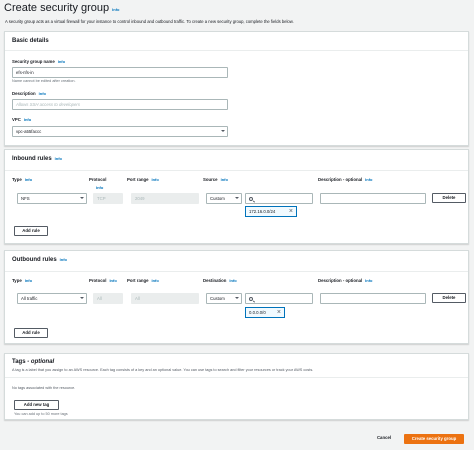 The image size is (474, 450). Describe the element at coordinates (373, 198) in the screenshot. I see `inbound-description-input` at that location.